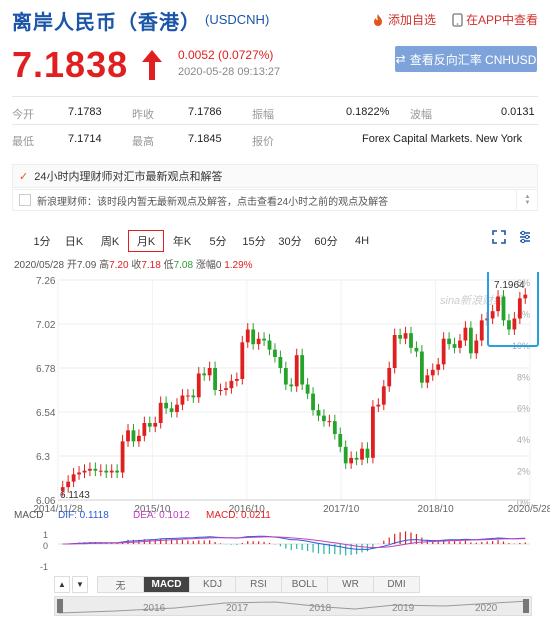 The image size is (550, 622). I want to click on indicator-dmi: DMI, so click(397, 584).